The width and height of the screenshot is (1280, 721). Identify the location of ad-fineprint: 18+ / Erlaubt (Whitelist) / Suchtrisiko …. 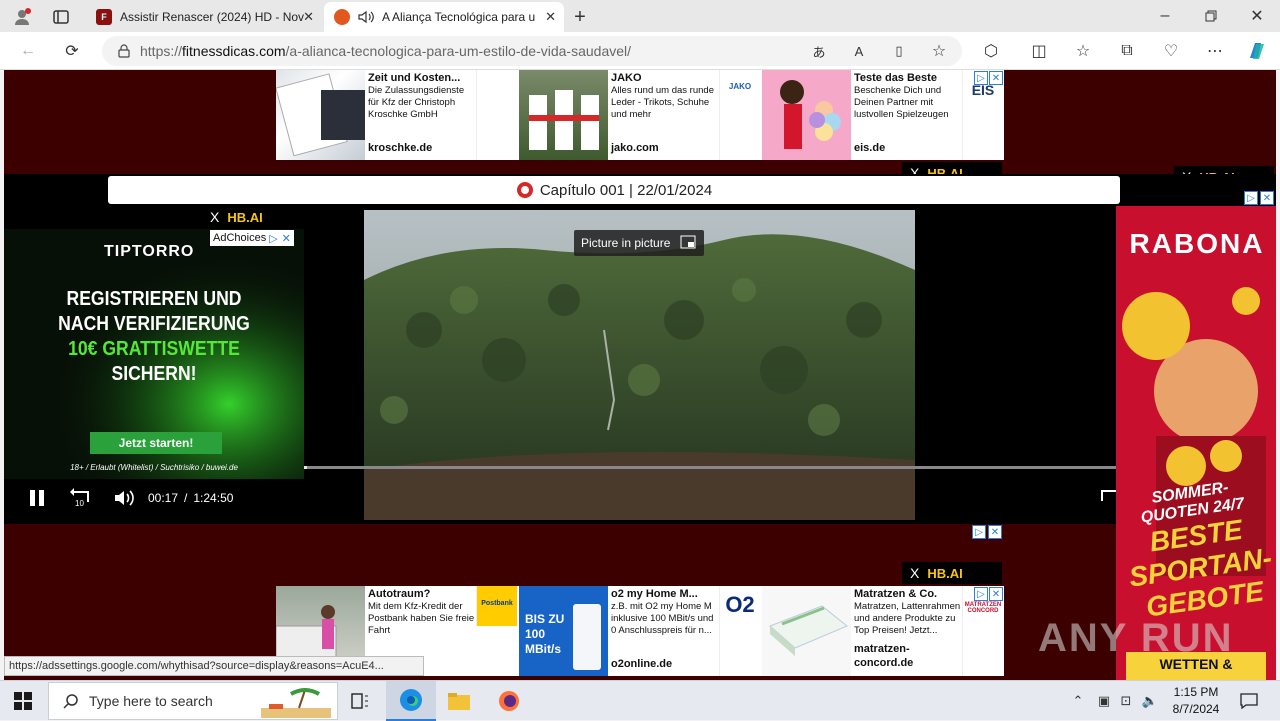
(154, 467).